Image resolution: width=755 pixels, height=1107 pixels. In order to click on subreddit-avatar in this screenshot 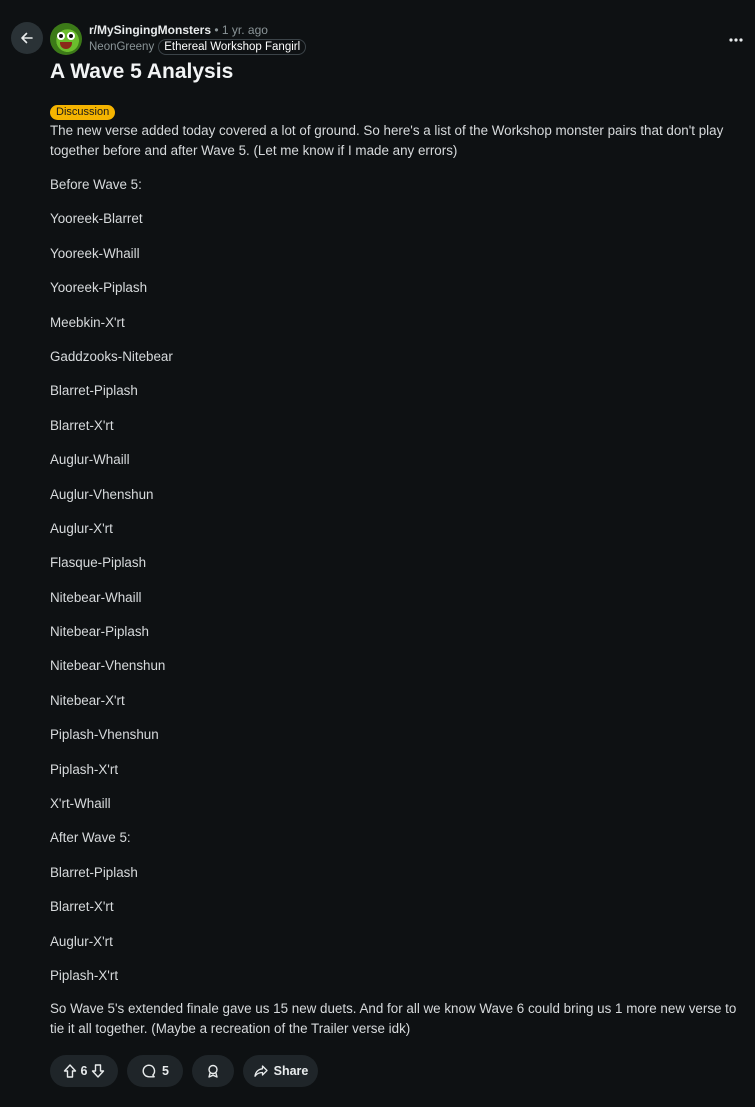, I will do `click(66, 39)`.